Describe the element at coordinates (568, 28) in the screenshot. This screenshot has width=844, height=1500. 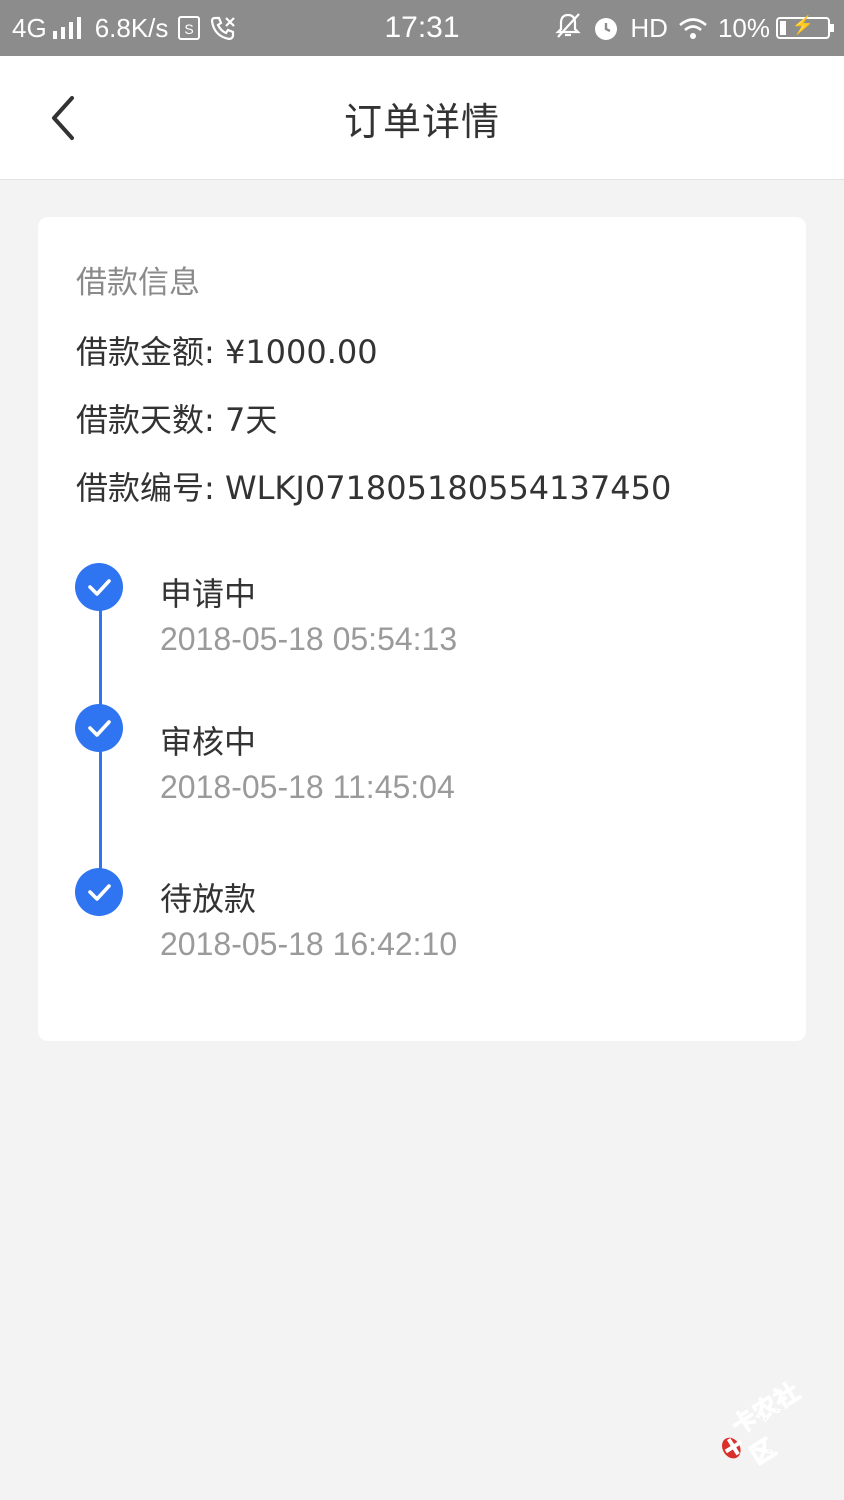
I see `mute-bell-icon` at that location.